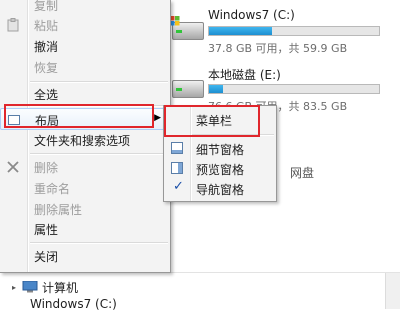 The height and width of the screenshot is (311, 400). I want to click on checkmark-icon: ✓, so click(178, 186).